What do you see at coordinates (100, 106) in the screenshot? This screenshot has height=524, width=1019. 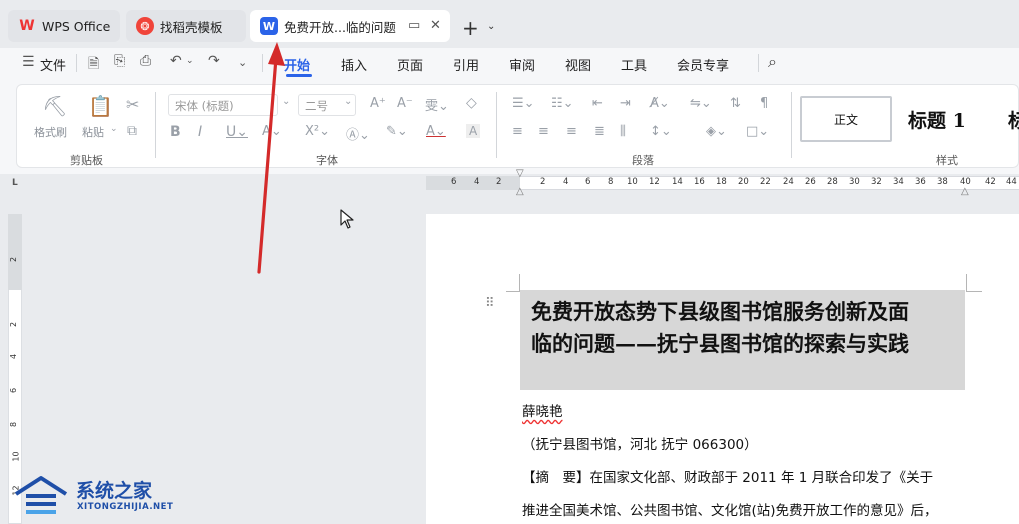 I see `paste-icon: 📋` at bounding box center [100, 106].